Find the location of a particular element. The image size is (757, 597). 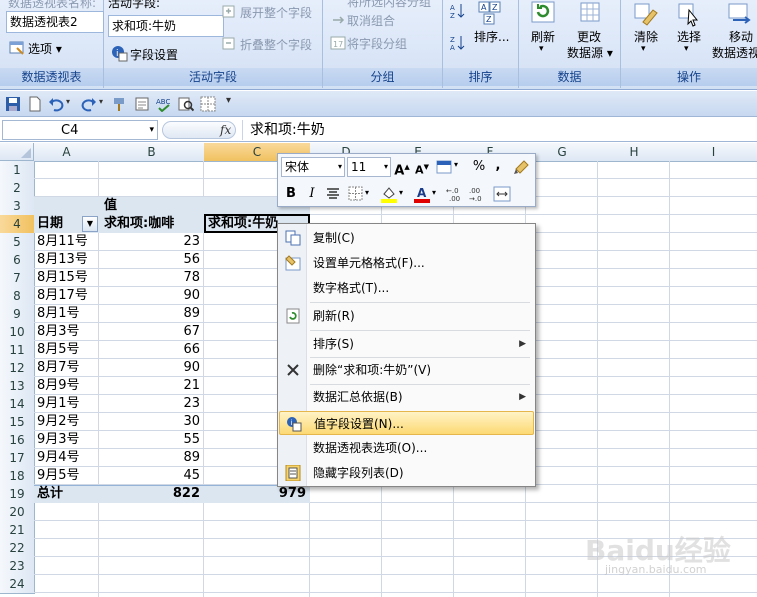

coffee-value-cell: 56 is located at coordinates (149, 260).